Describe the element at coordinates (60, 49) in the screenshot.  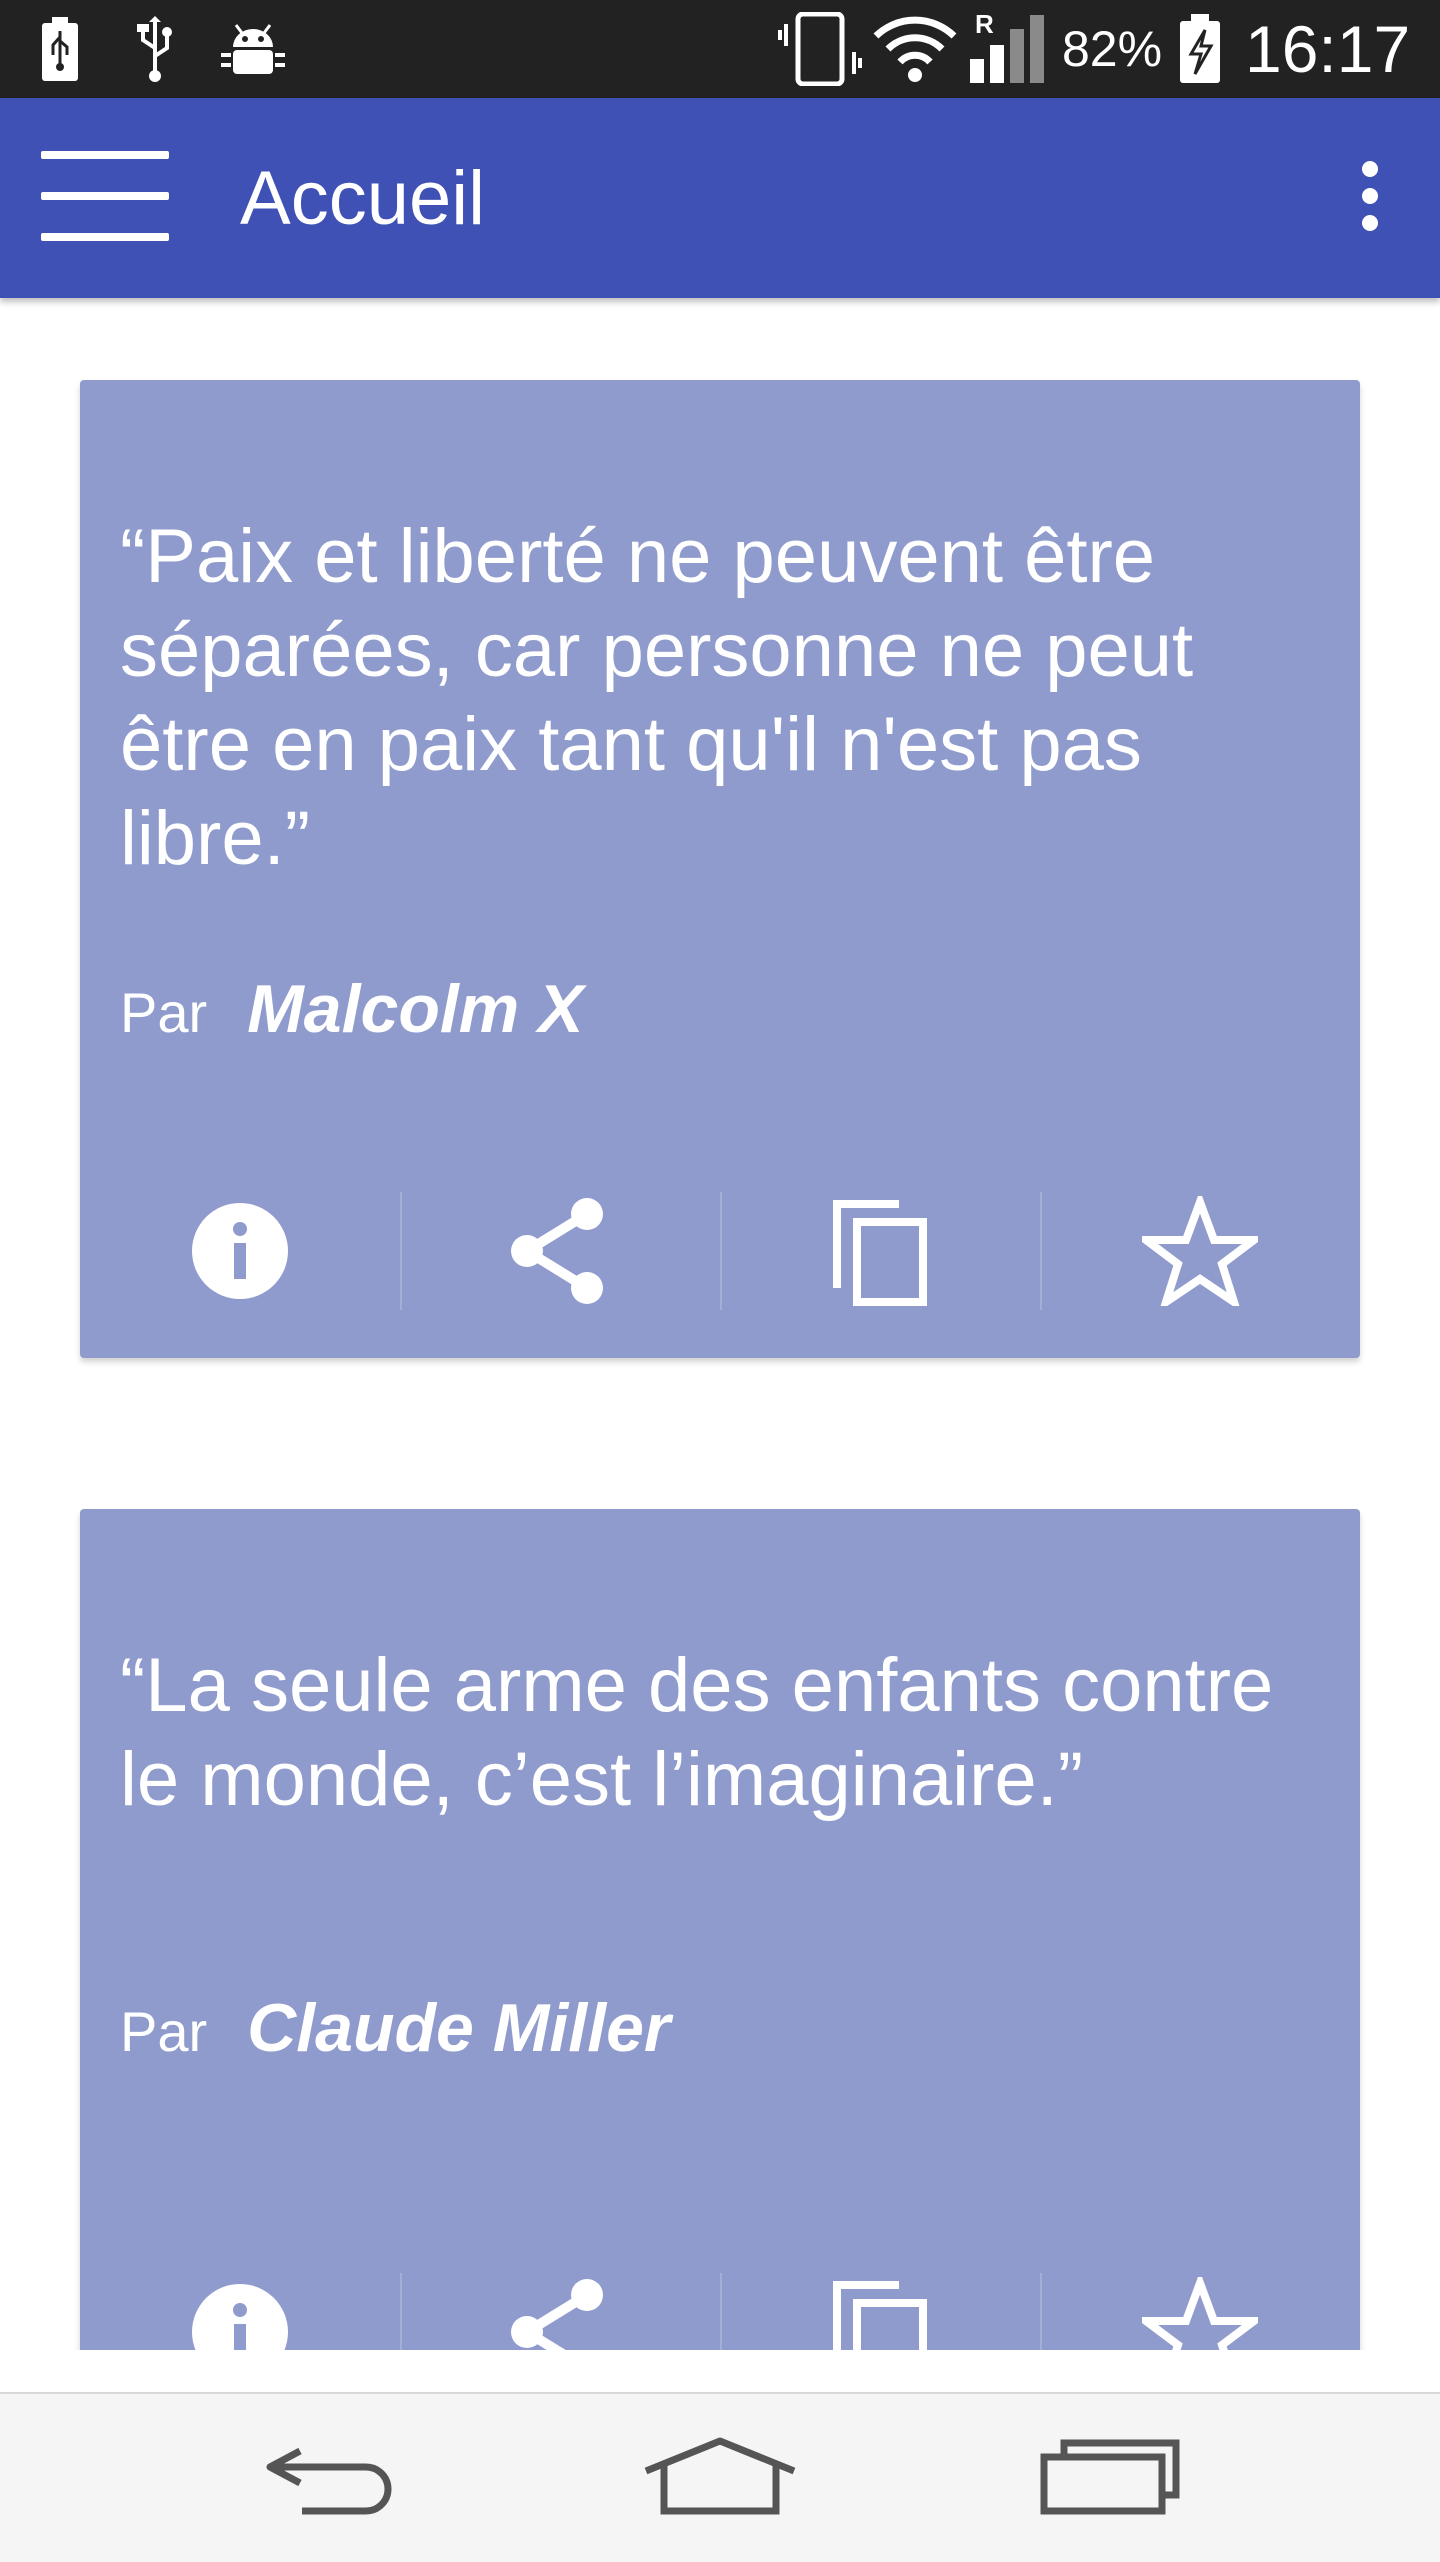
I see `battery-saver-icon` at that location.